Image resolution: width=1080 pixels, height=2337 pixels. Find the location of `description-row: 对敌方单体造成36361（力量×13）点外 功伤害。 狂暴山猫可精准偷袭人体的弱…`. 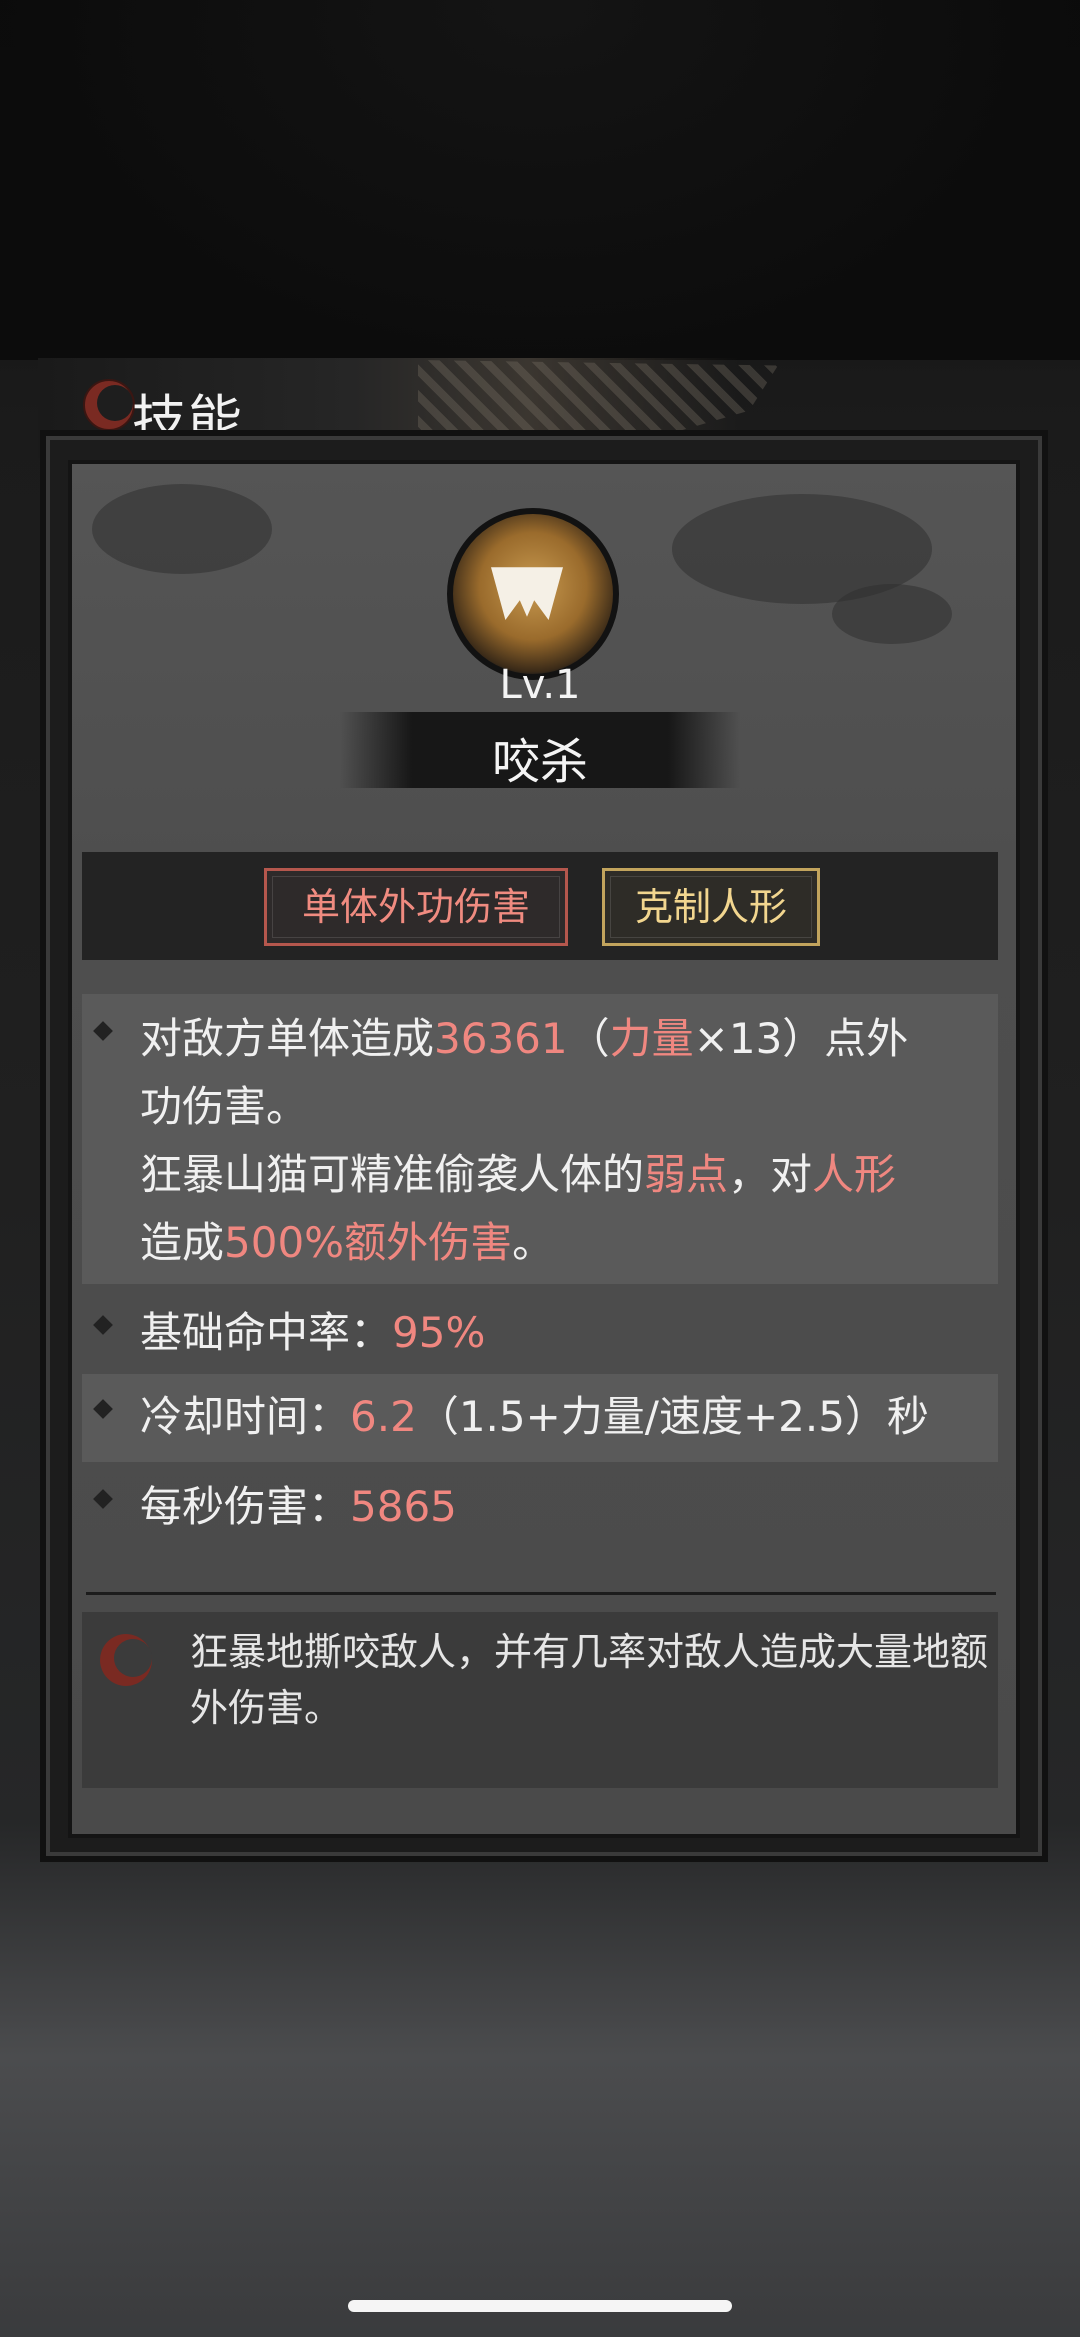

description-row: 对敌方单体造成36361（力量×13）点外 功伤害。 狂暴山猫可精准偷袭人体的弱… is located at coordinates (540, 1139).